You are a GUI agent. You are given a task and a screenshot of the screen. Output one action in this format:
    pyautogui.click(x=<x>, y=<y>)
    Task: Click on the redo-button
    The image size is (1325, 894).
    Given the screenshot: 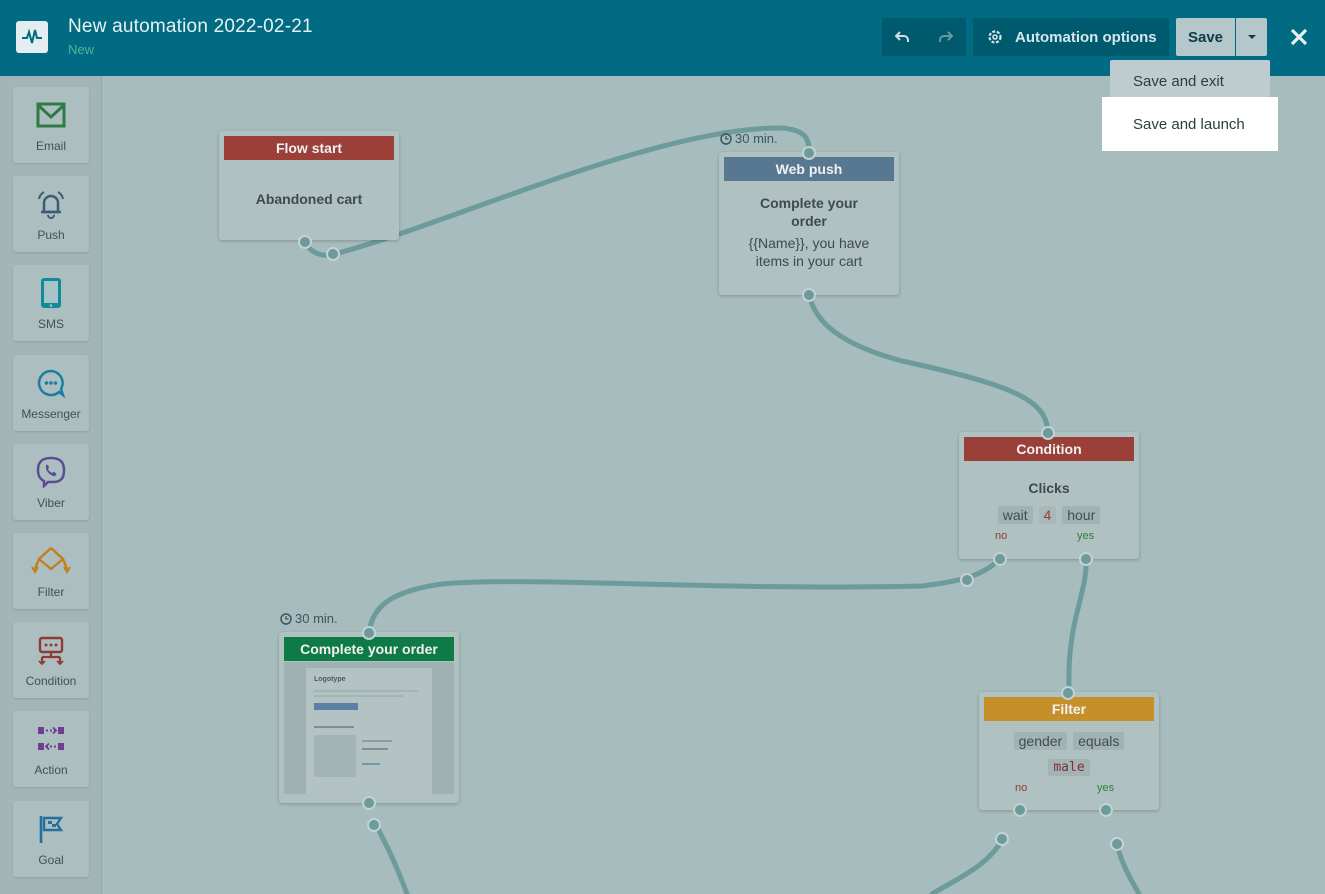 What is the action you would take?
    pyautogui.click(x=945, y=37)
    